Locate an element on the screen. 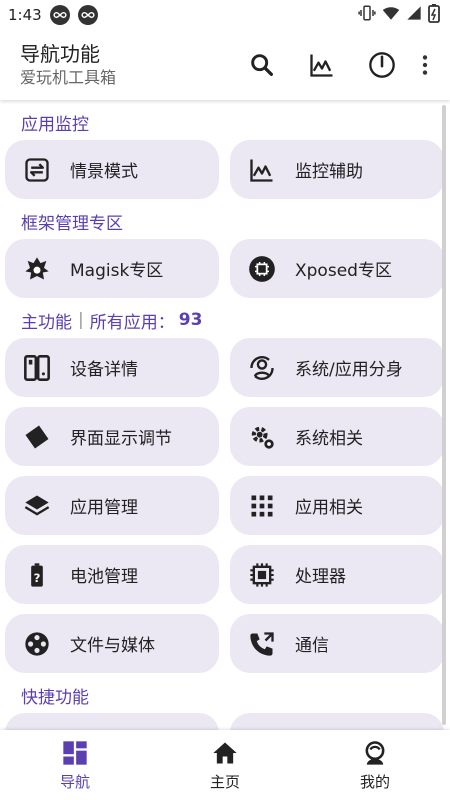  section-title-monitor: 应用监控 is located at coordinates (55, 124).